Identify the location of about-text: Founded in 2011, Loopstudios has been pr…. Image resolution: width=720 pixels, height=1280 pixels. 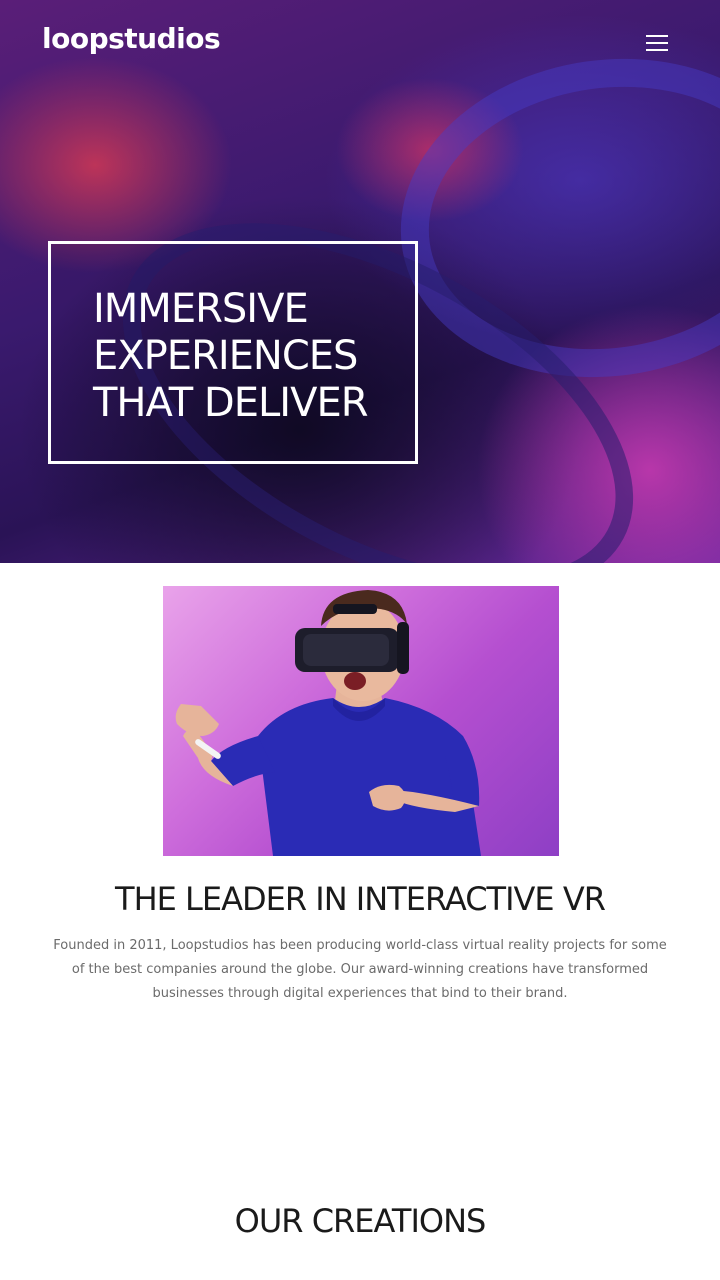
(360, 969).